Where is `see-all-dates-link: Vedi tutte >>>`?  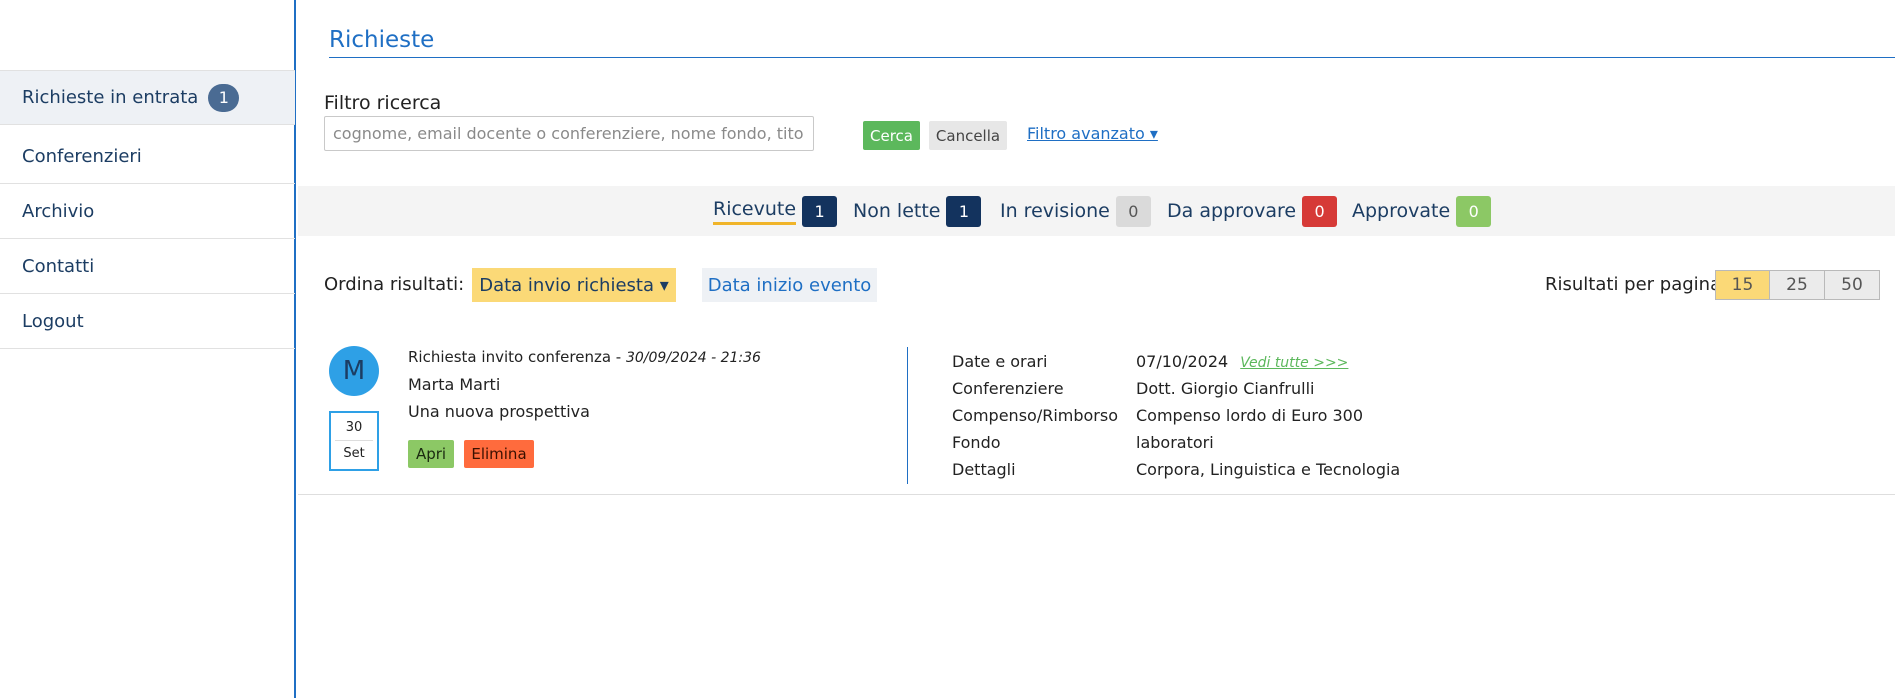 see-all-dates-link: Vedi tutte >>> is located at coordinates (1294, 363).